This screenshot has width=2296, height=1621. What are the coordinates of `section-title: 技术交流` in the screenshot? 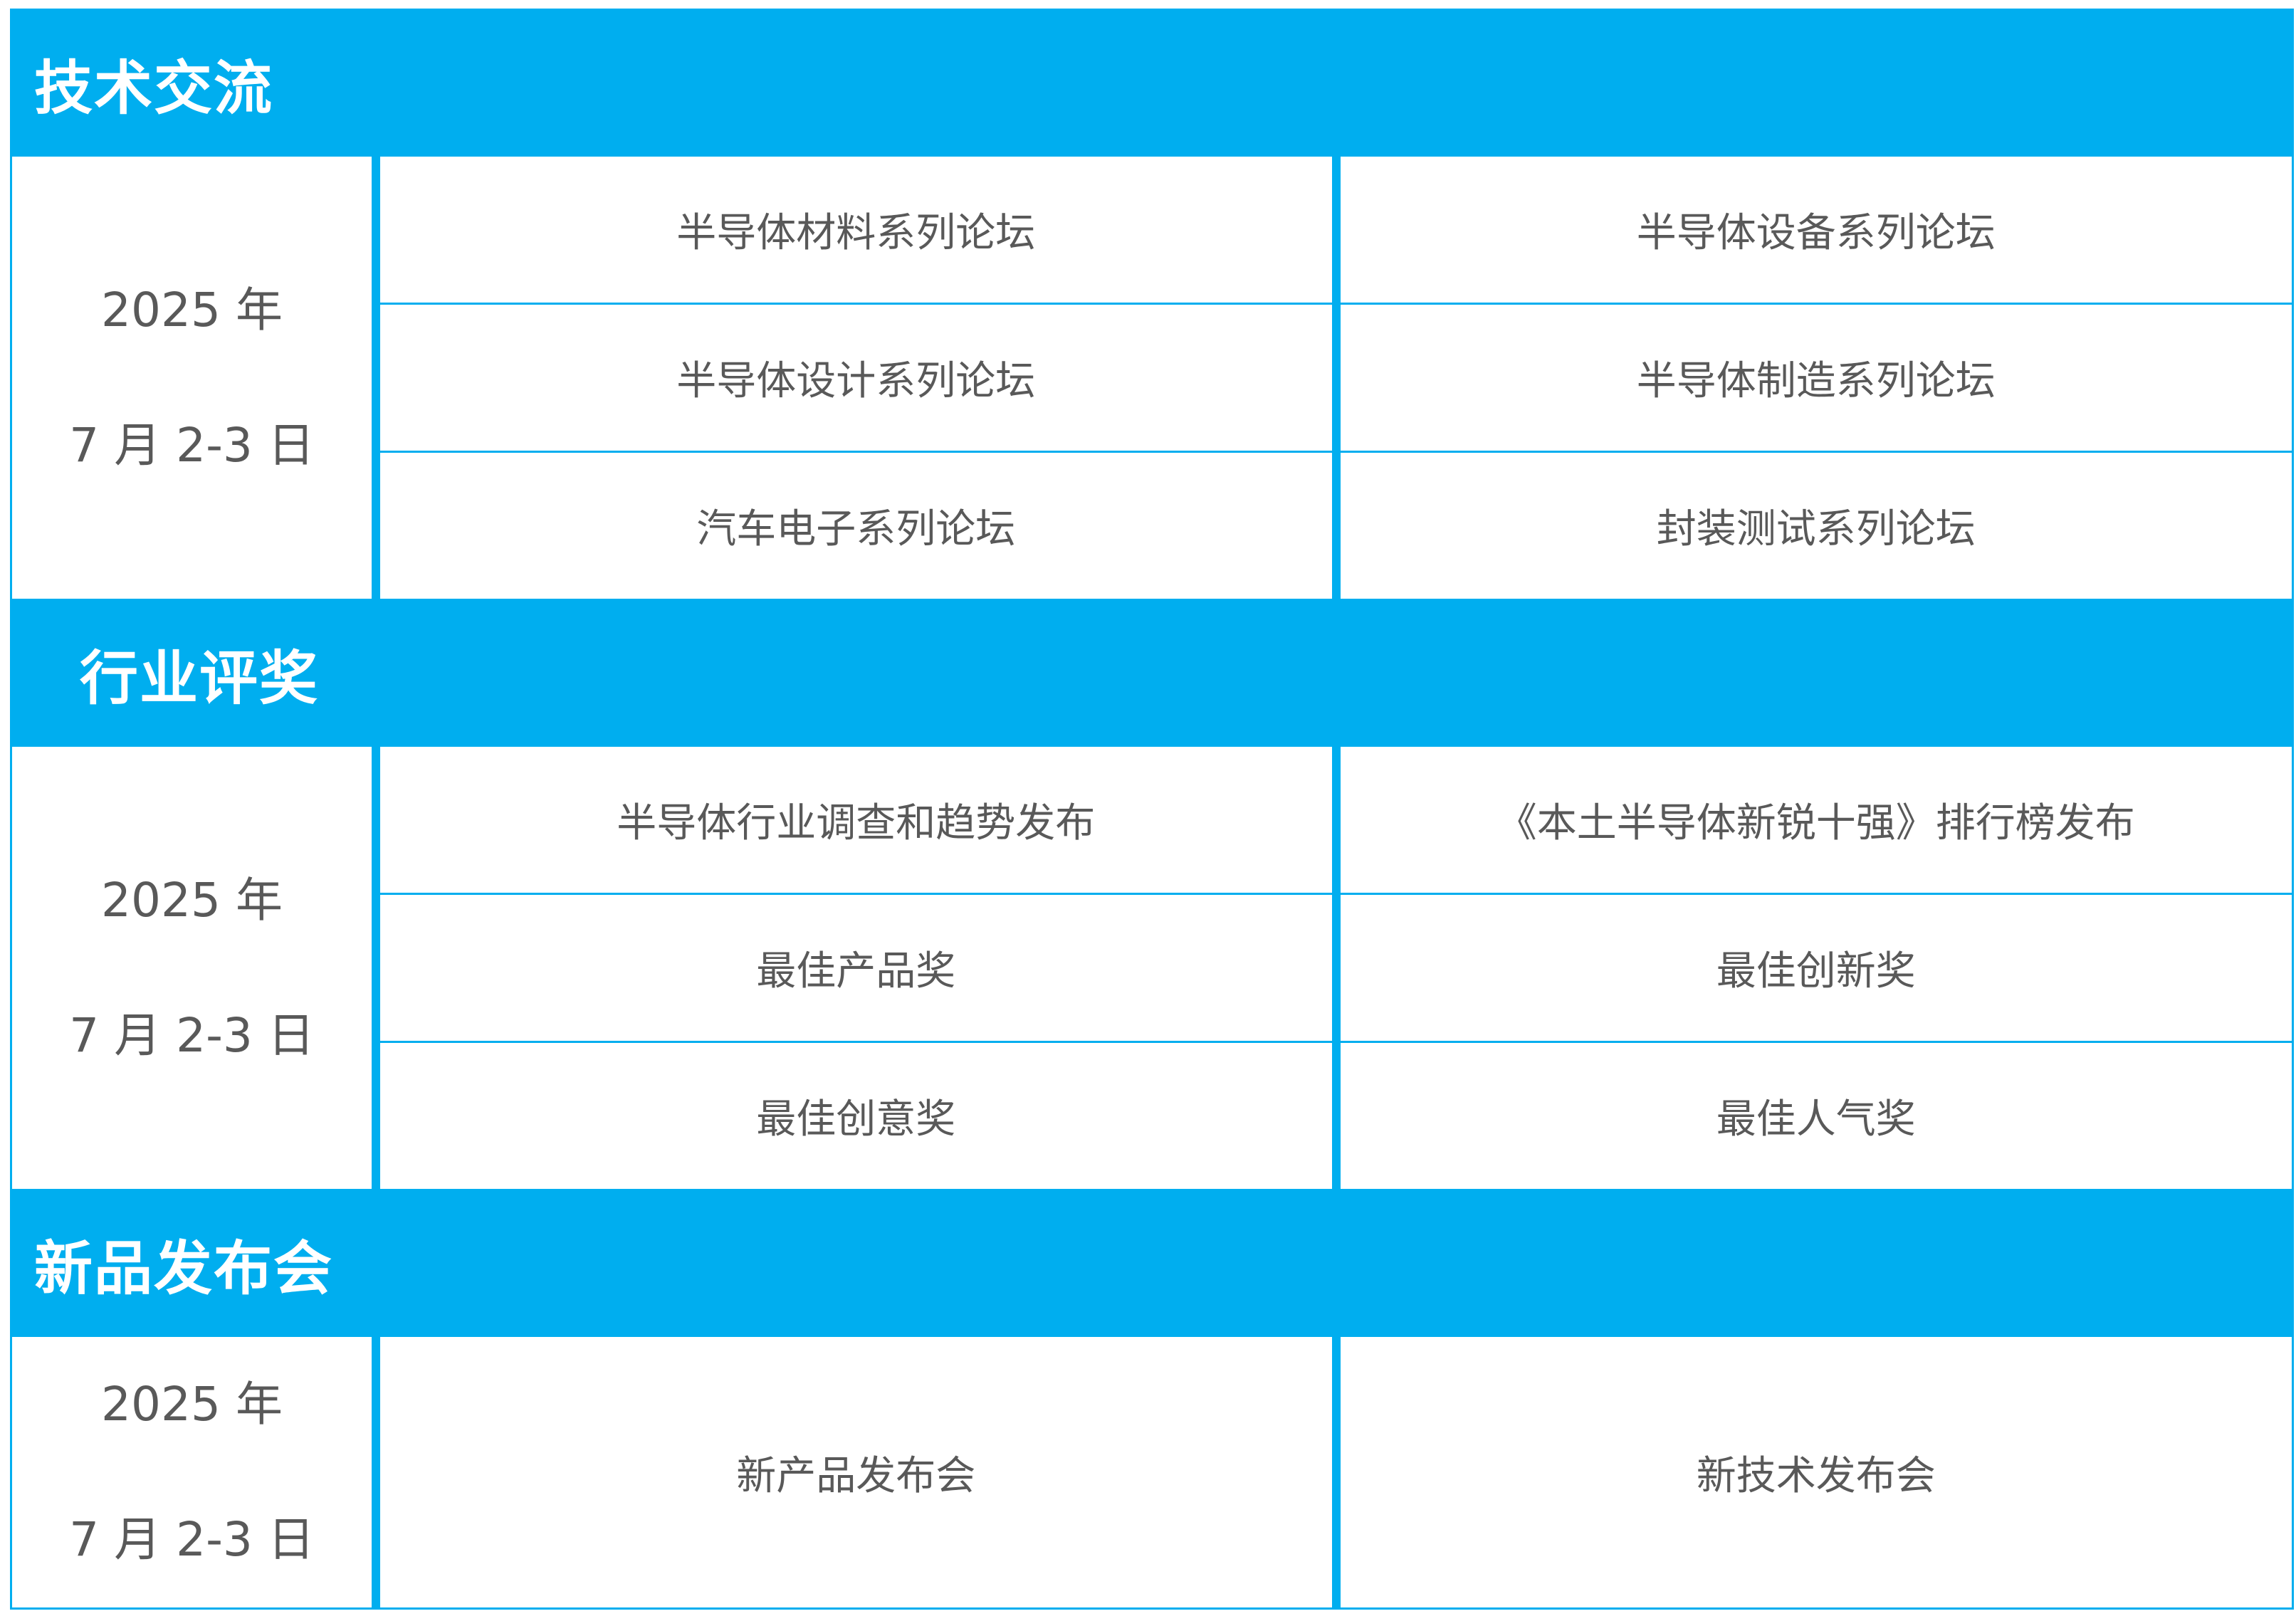 It's located at (154, 88).